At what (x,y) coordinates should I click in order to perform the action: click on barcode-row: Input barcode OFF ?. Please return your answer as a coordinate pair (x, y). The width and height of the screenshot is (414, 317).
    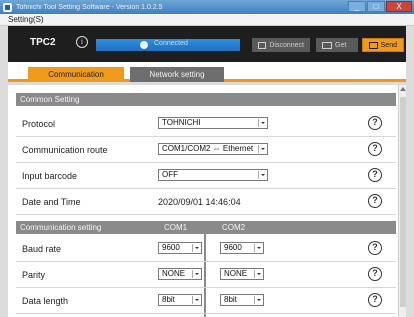
    Looking at the image, I should click on (206, 176).